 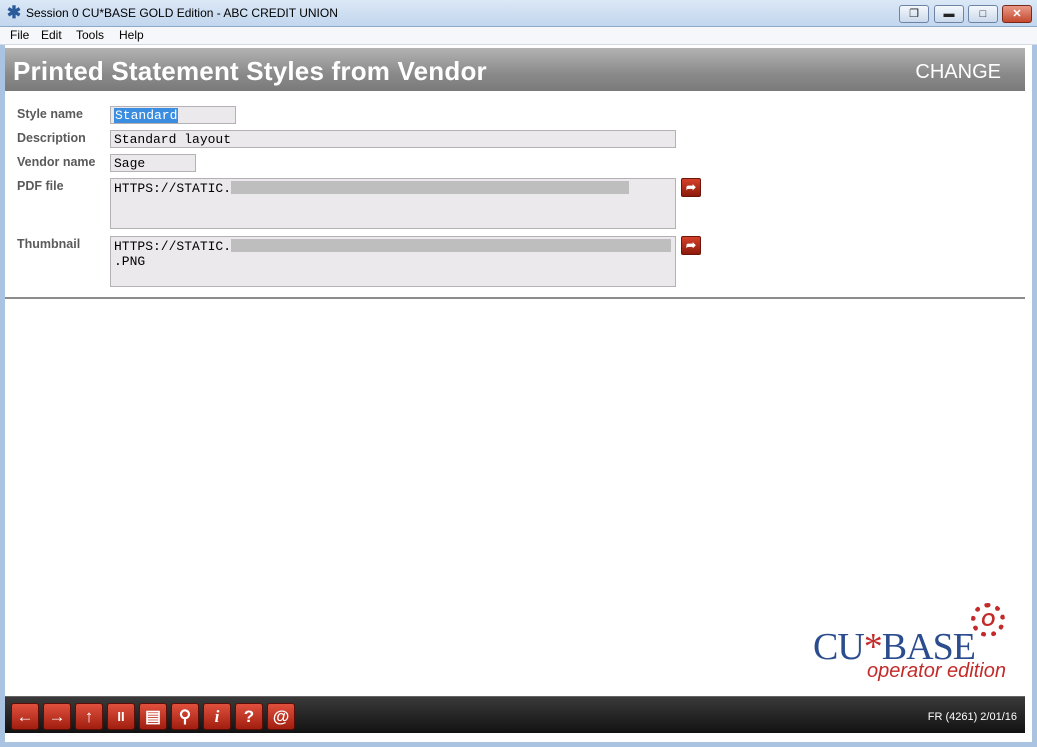 I want to click on style-name-label: Style name, so click(x=50, y=114).